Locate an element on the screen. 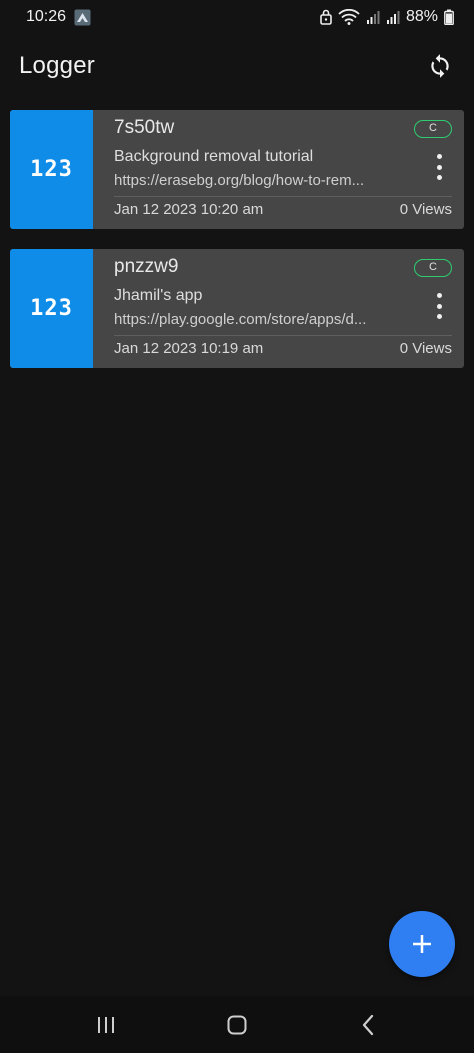  lock-icon is located at coordinates (326, 17).